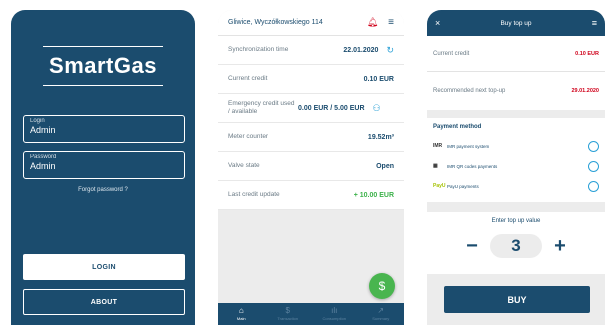  What do you see at coordinates (516, 91) in the screenshot?
I see `recommended-topup-row: Recommended next top-up 29.01.2020` at bounding box center [516, 91].